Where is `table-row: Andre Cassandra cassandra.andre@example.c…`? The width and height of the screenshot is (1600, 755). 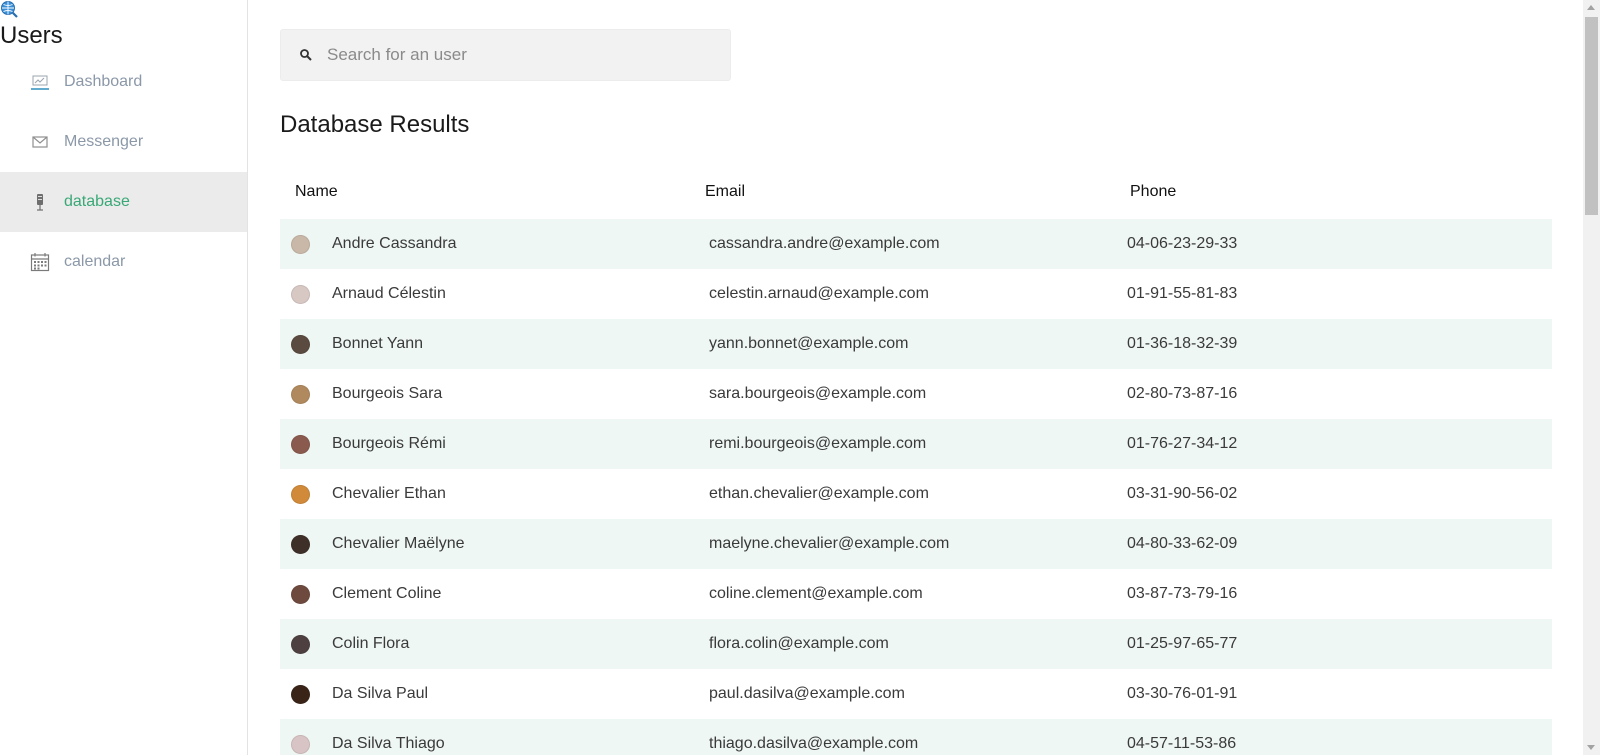
table-row: Andre Cassandra cassandra.andre@example.c… is located at coordinates (916, 244).